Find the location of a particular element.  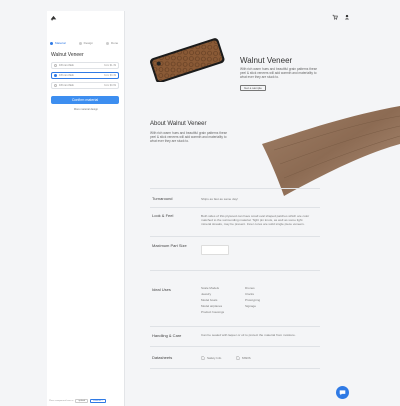

thickness-option-1: 0.8 mm thick from $1.39 is located at coordinates (85, 65).